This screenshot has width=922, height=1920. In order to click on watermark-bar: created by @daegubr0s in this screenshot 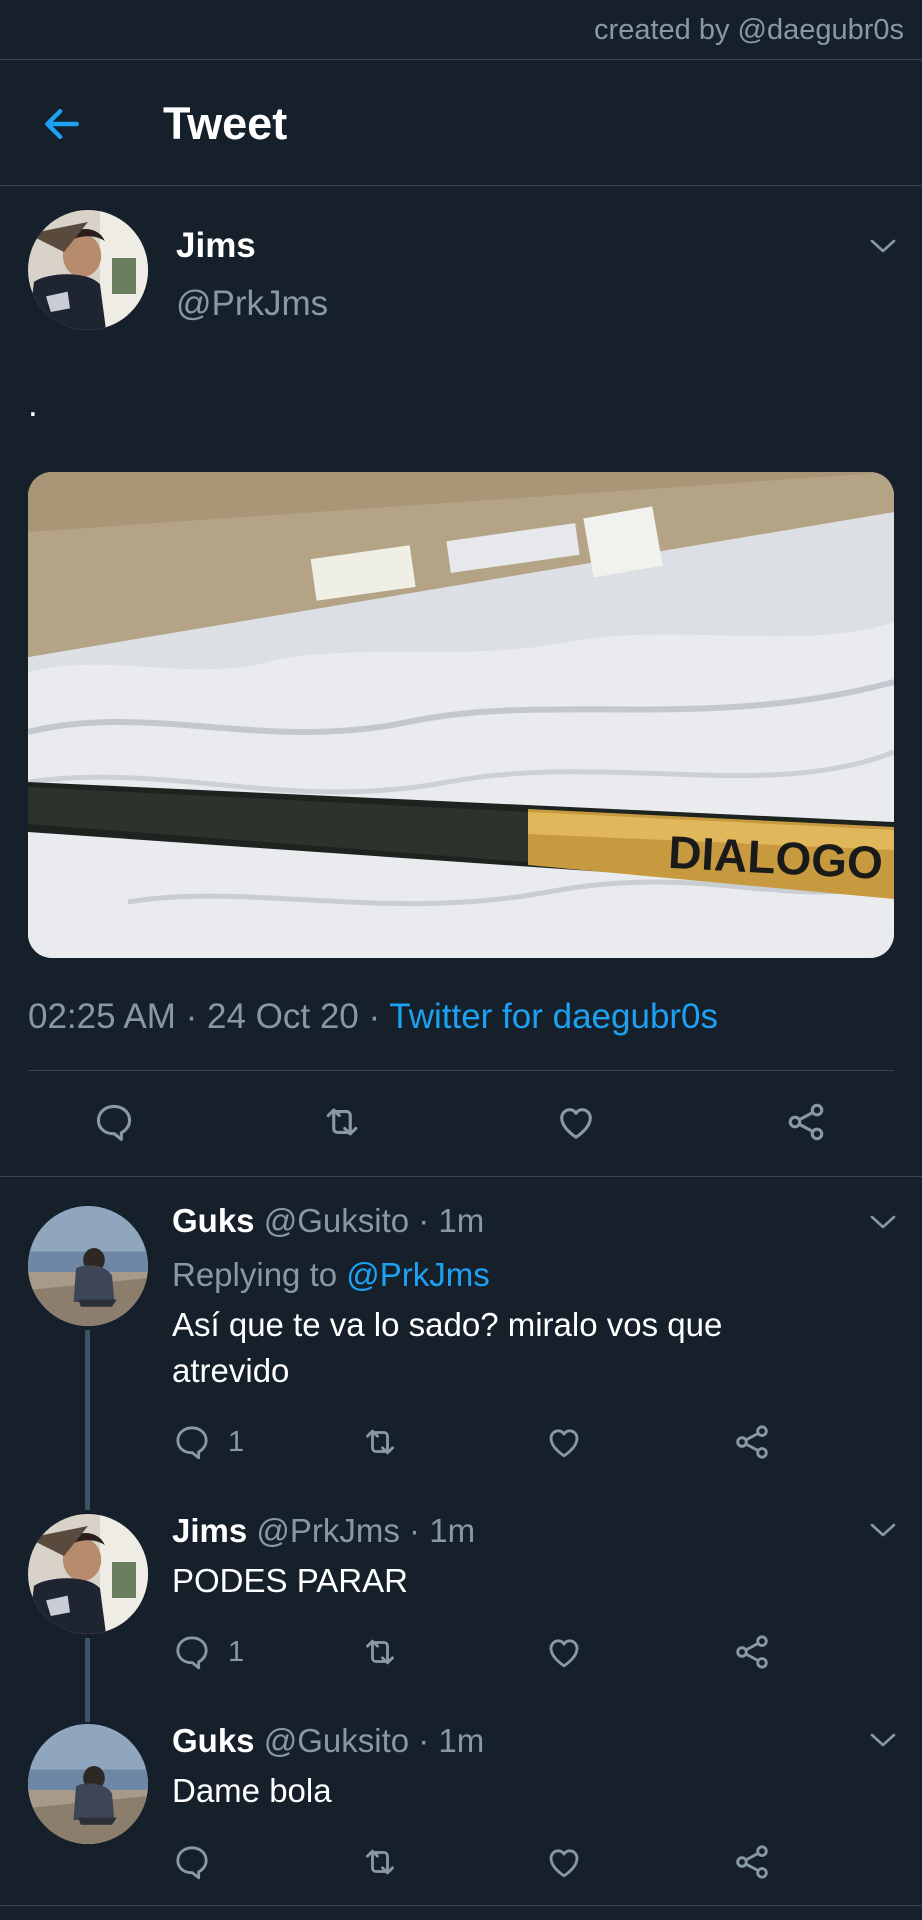, I will do `click(461, 30)`.